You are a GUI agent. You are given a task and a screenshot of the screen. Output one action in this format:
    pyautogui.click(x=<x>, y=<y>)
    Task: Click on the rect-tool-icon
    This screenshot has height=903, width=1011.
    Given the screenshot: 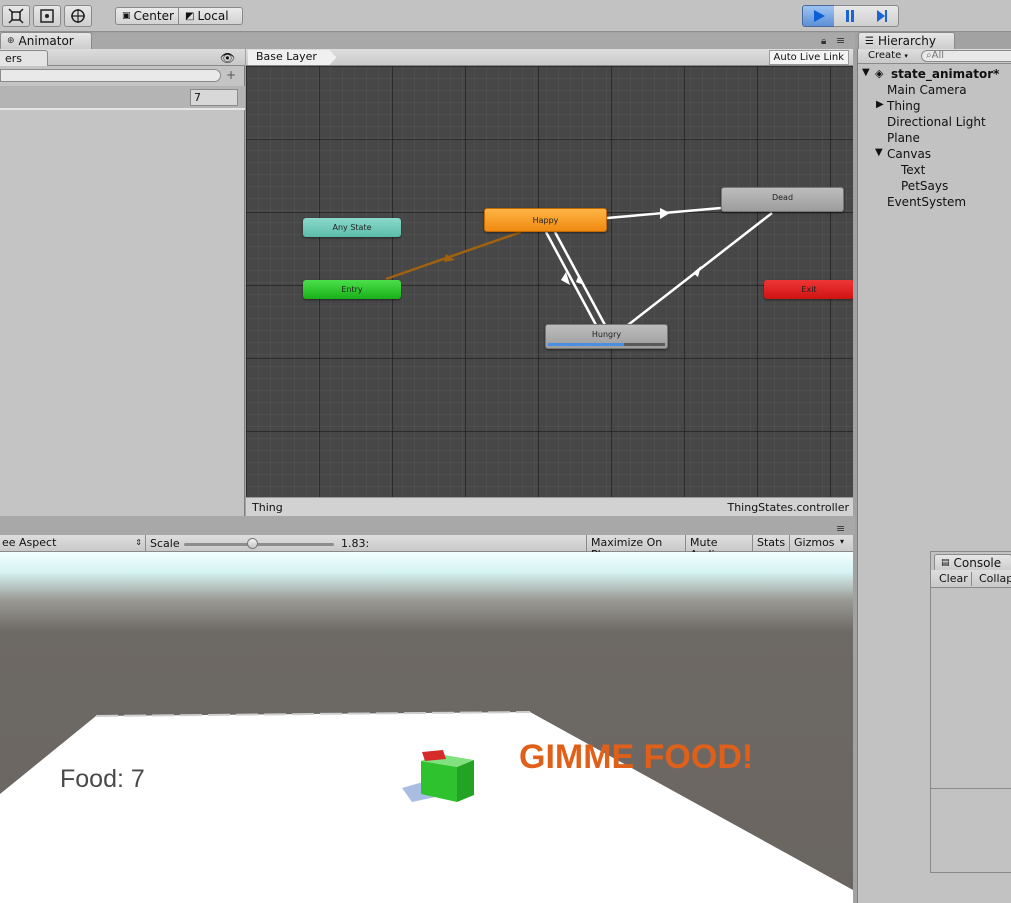 What is the action you would take?
    pyautogui.click(x=47, y=16)
    